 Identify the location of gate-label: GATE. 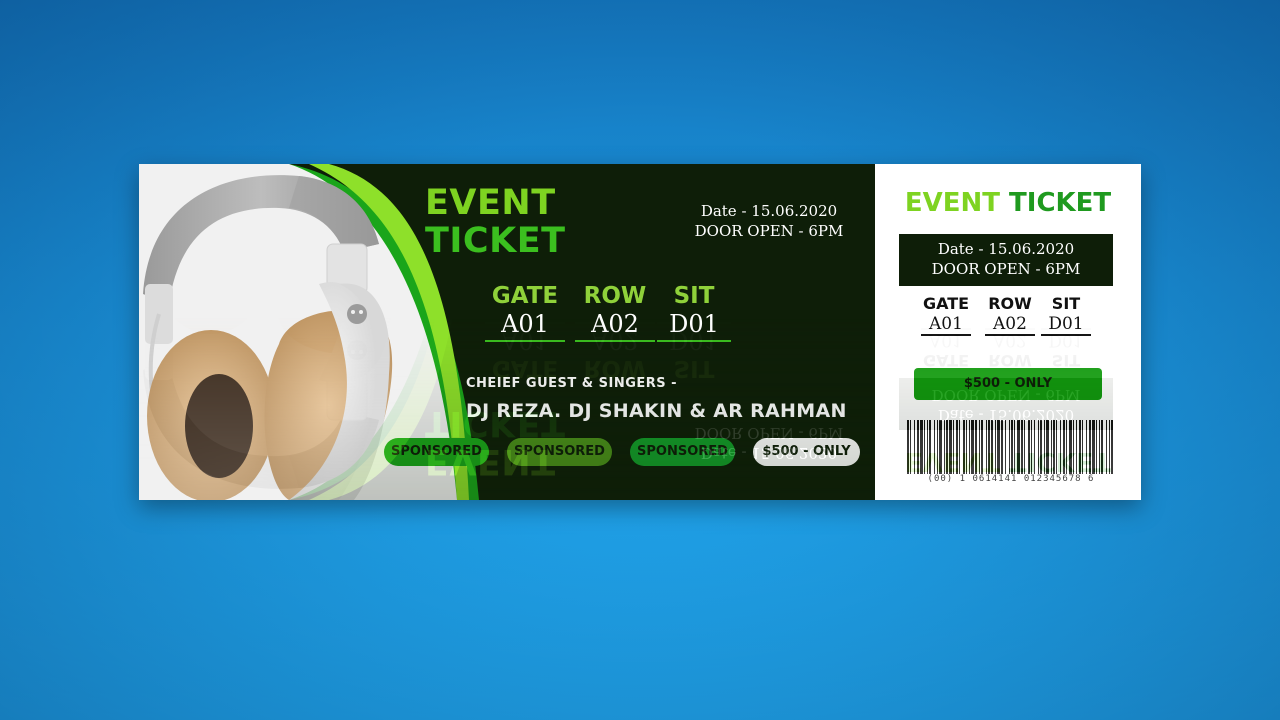
(525, 296).